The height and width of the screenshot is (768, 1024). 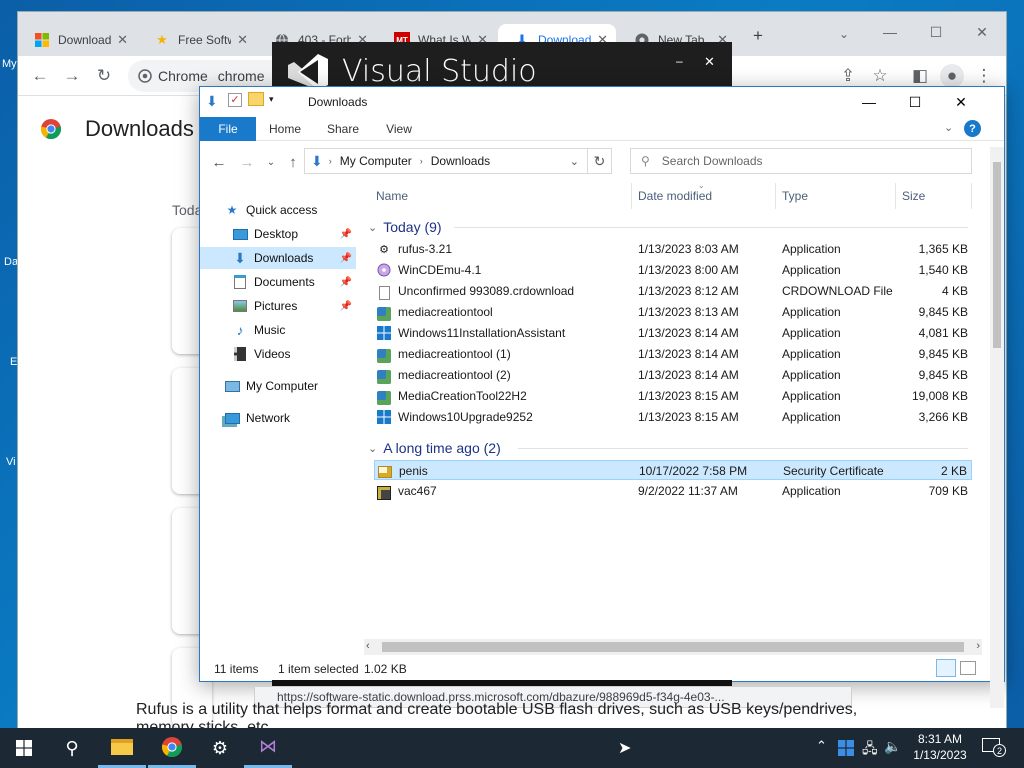 I want to click on file-explorer-taskbar-icon, so click(x=122, y=748).